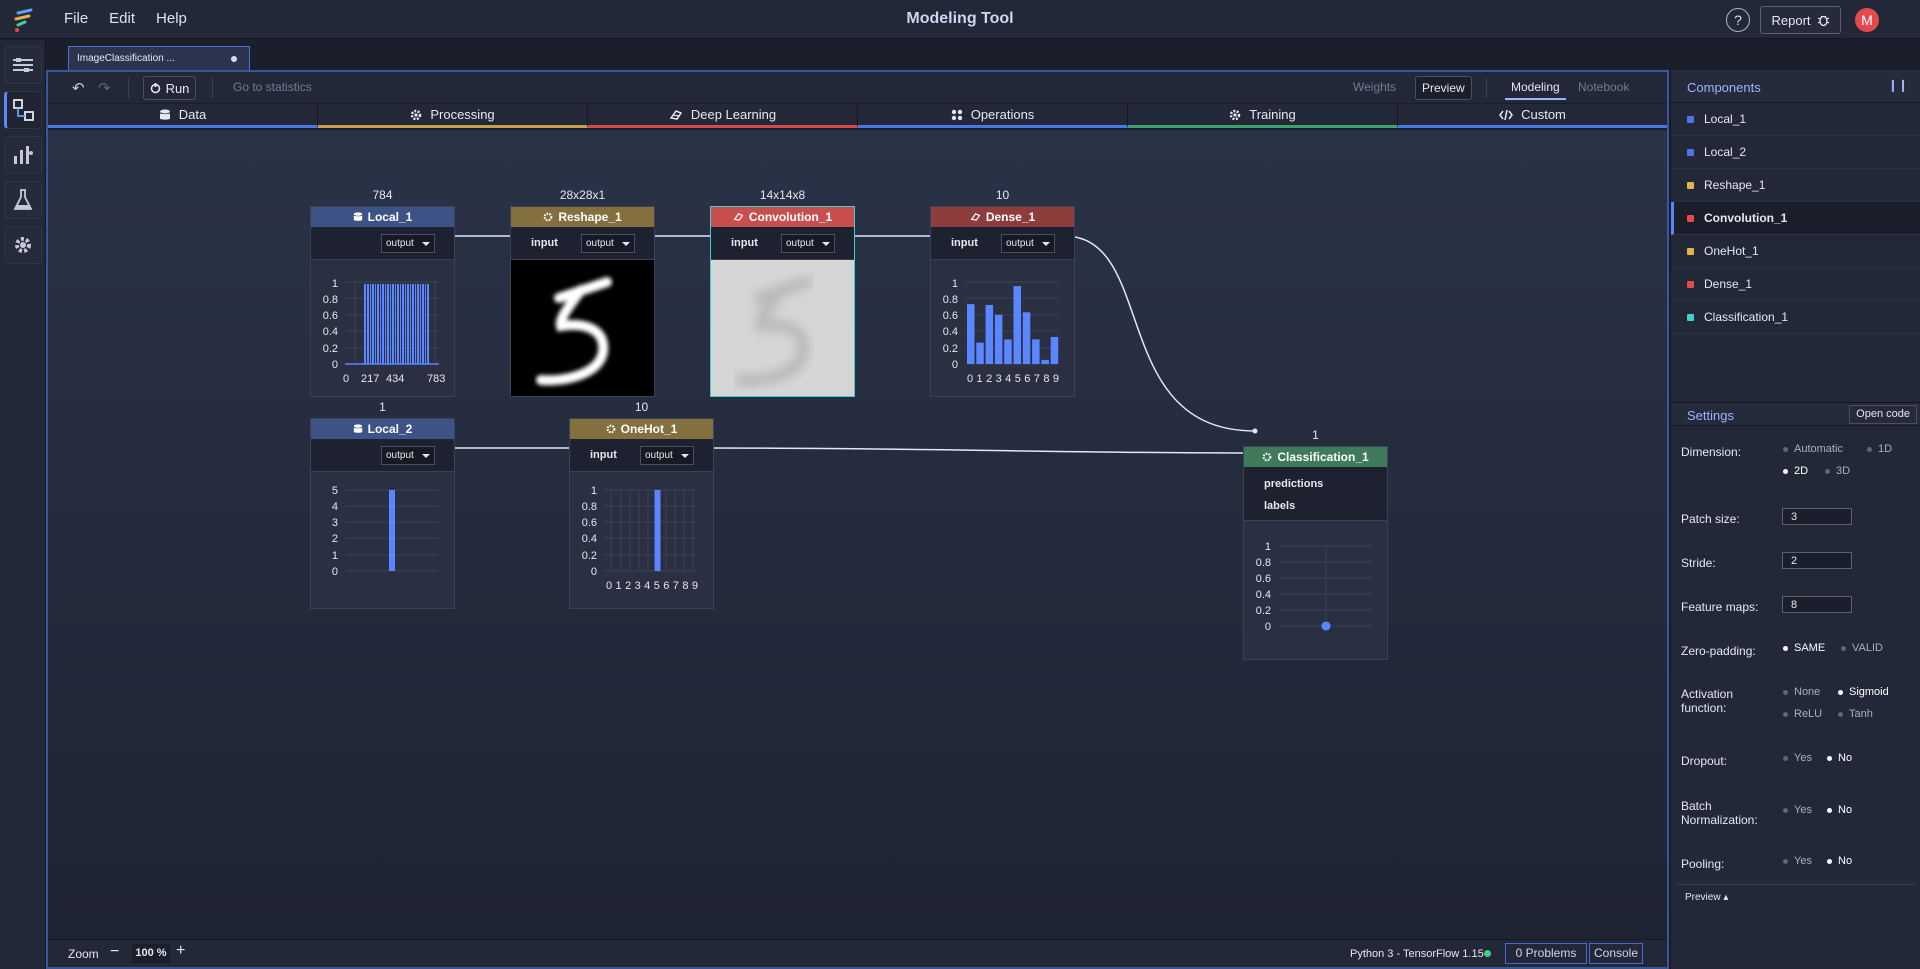 Image resolution: width=1920 pixels, height=969 pixels. What do you see at coordinates (1839, 758) in the screenshot?
I see `dropout-option-no: No` at bounding box center [1839, 758].